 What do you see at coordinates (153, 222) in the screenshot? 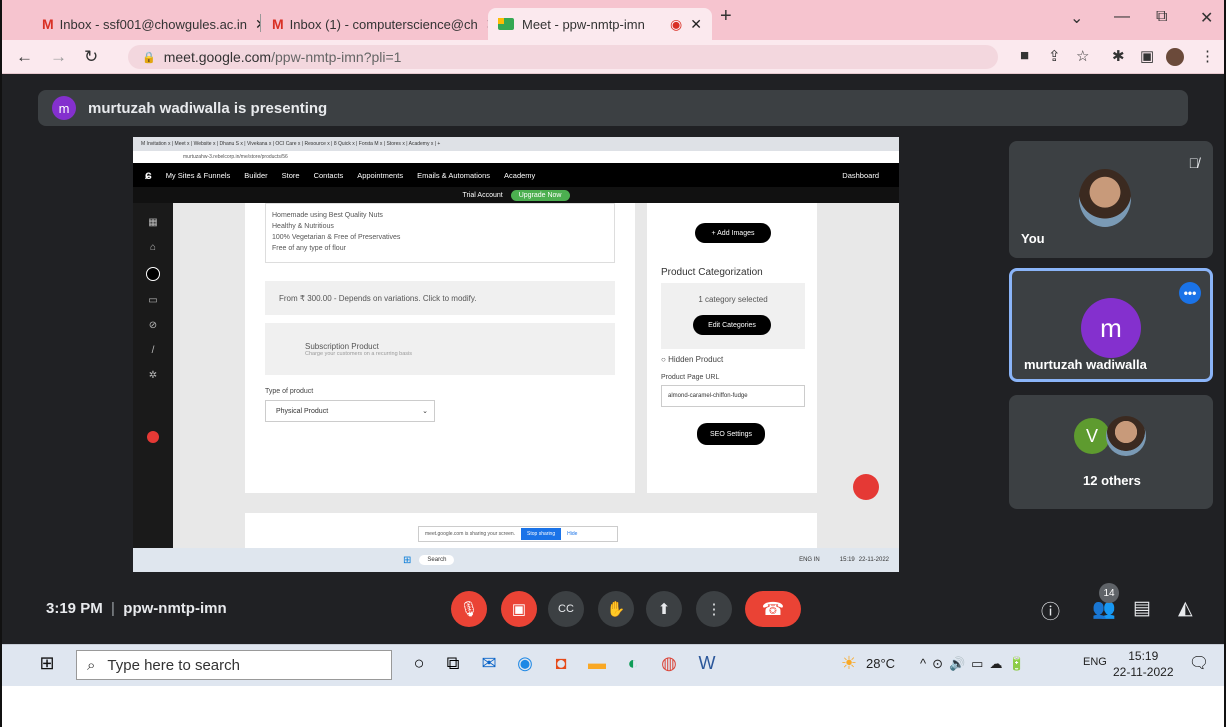
I see `grid-icon: ▦` at bounding box center [153, 222].